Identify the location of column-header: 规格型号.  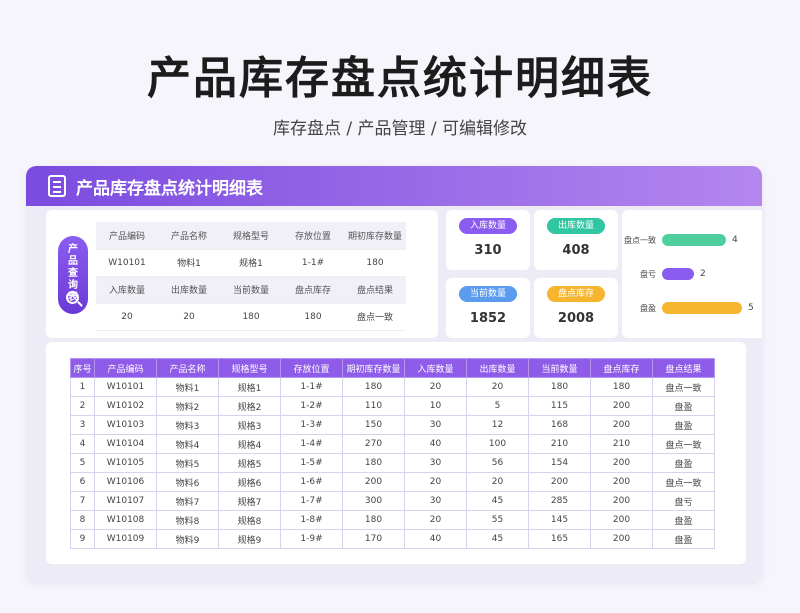
(249, 368).